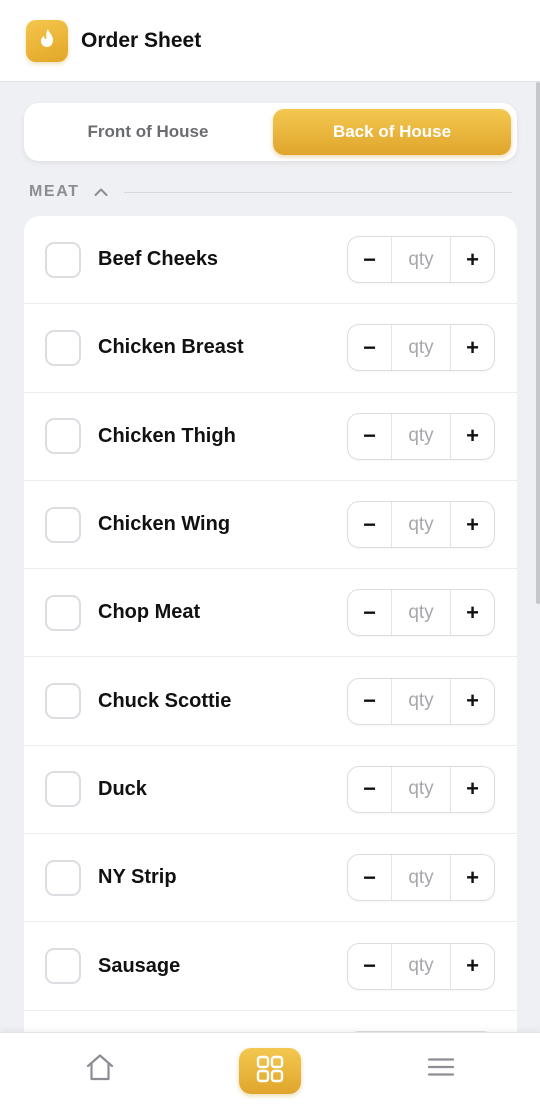  What do you see at coordinates (158, 259) in the screenshot?
I see `item-name: Beef Cheeks` at bounding box center [158, 259].